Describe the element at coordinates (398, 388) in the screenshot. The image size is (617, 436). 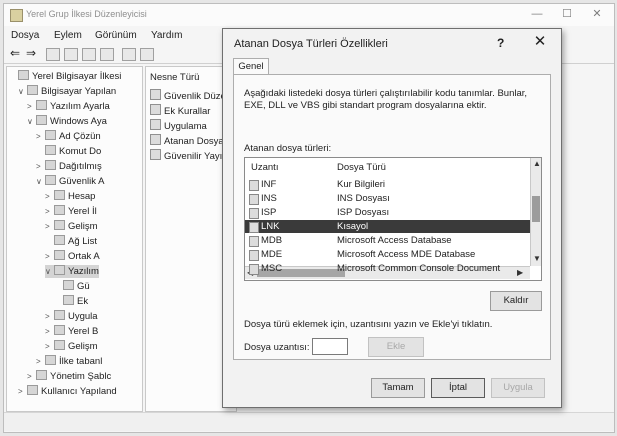
I see `ok-button: Tamam` at that location.